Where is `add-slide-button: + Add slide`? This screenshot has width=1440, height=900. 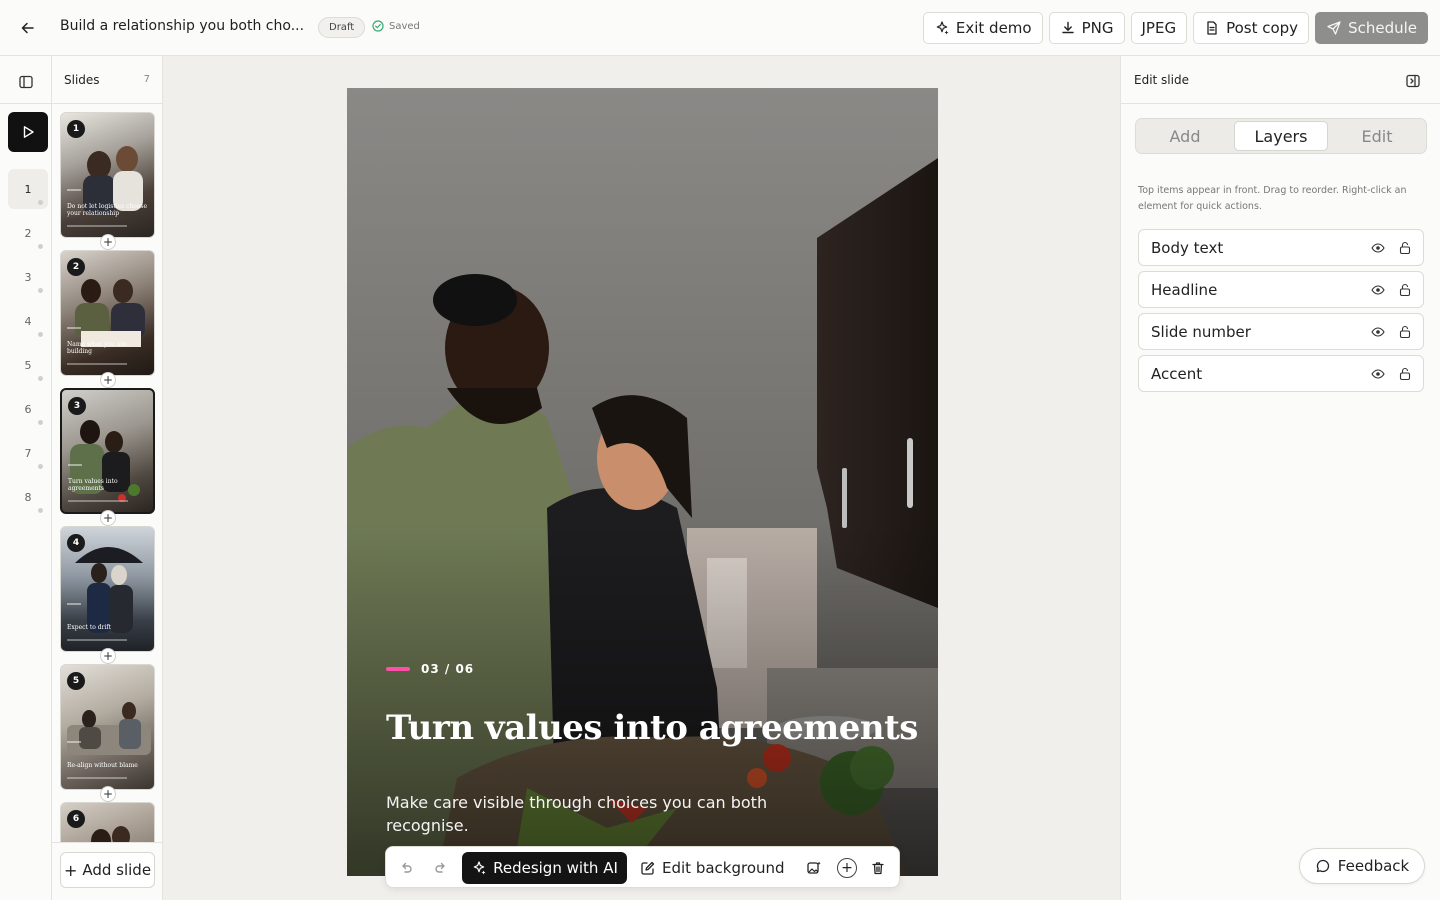
add-slide-button: + Add slide is located at coordinates (107, 870).